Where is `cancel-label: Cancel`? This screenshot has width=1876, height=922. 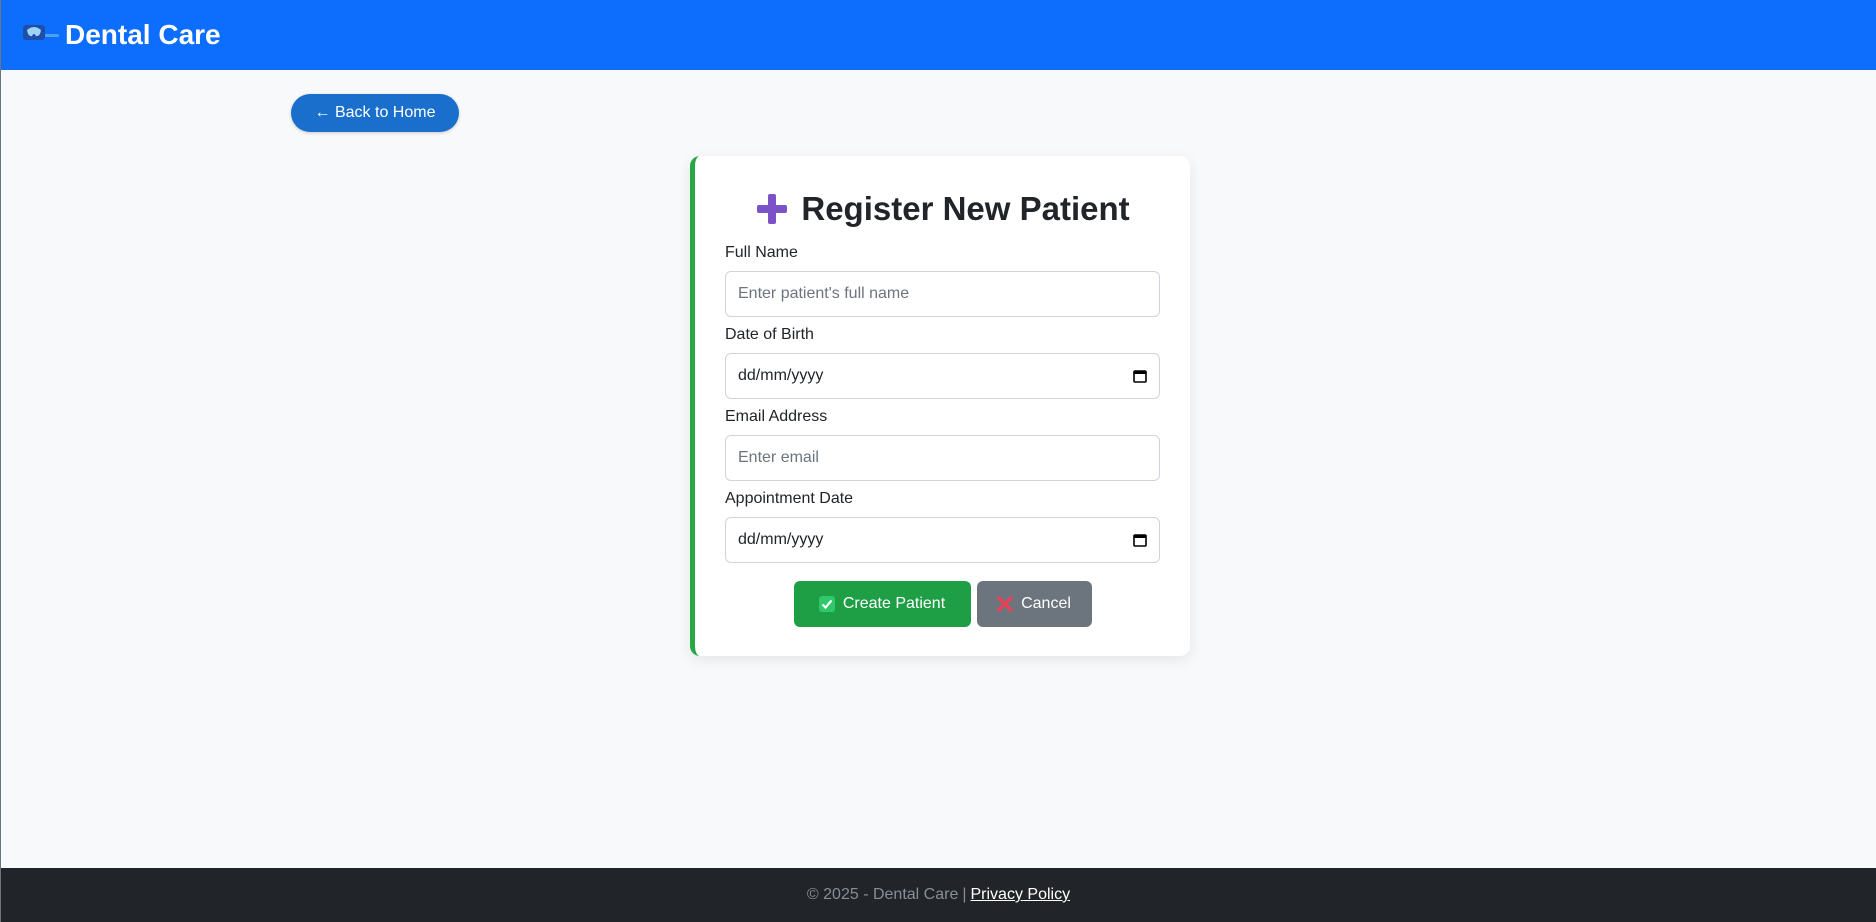 cancel-label: Cancel is located at coordinates (1046, 603).